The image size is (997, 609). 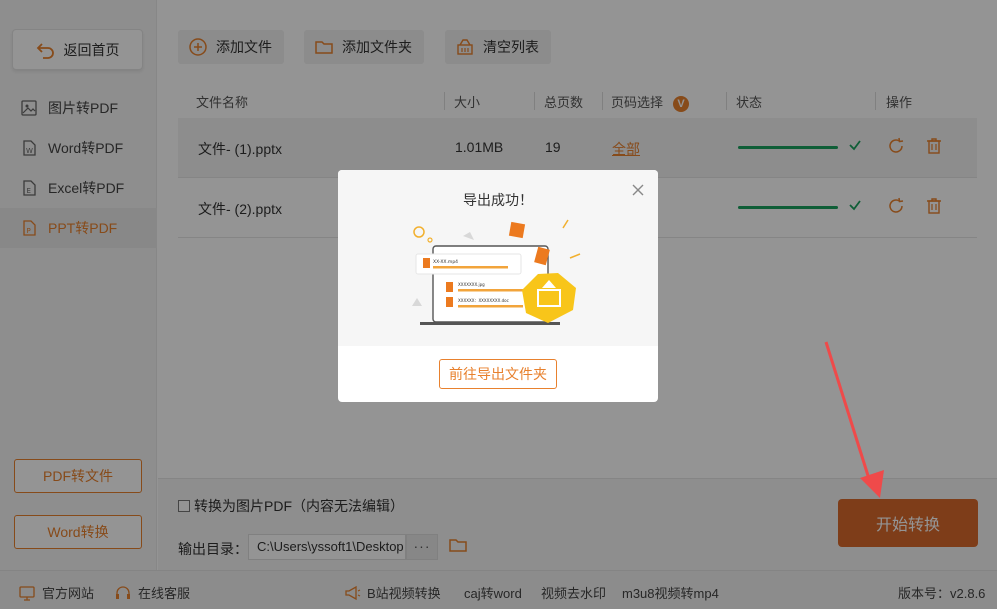 I want to click on dialog-title: 导出成功！, so click(x=498, y=200).